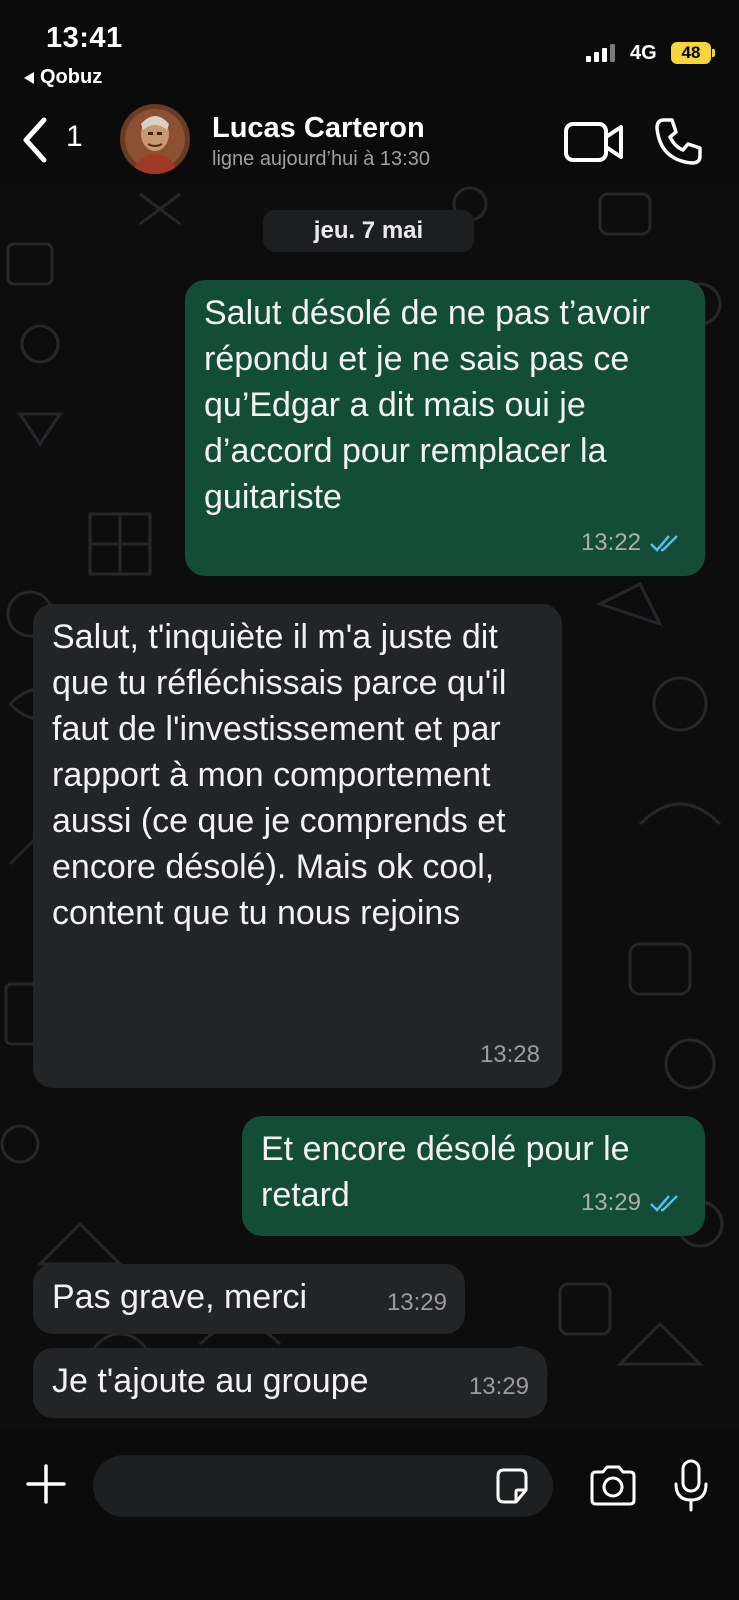 The height and width of the screenshot is (1600, 739). What do you see at coordinates (321, 159) in the screenshot?
I see `contact-last-seen: ligne aujourd’hui à 13:30` at bounding box center [321, 159].